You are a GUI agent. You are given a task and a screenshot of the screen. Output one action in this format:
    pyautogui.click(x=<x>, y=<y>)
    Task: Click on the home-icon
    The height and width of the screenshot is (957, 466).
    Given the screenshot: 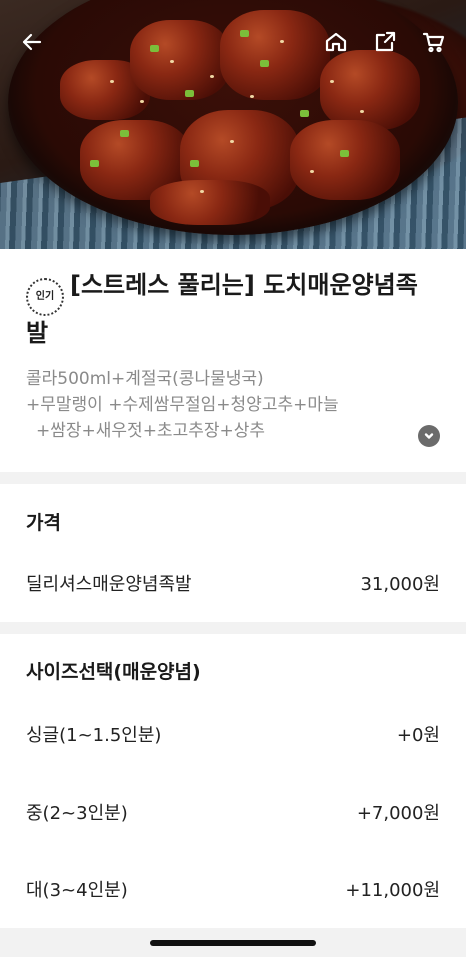 What is the action you would take?
    pyautogui.click(x=336, y=42)
    